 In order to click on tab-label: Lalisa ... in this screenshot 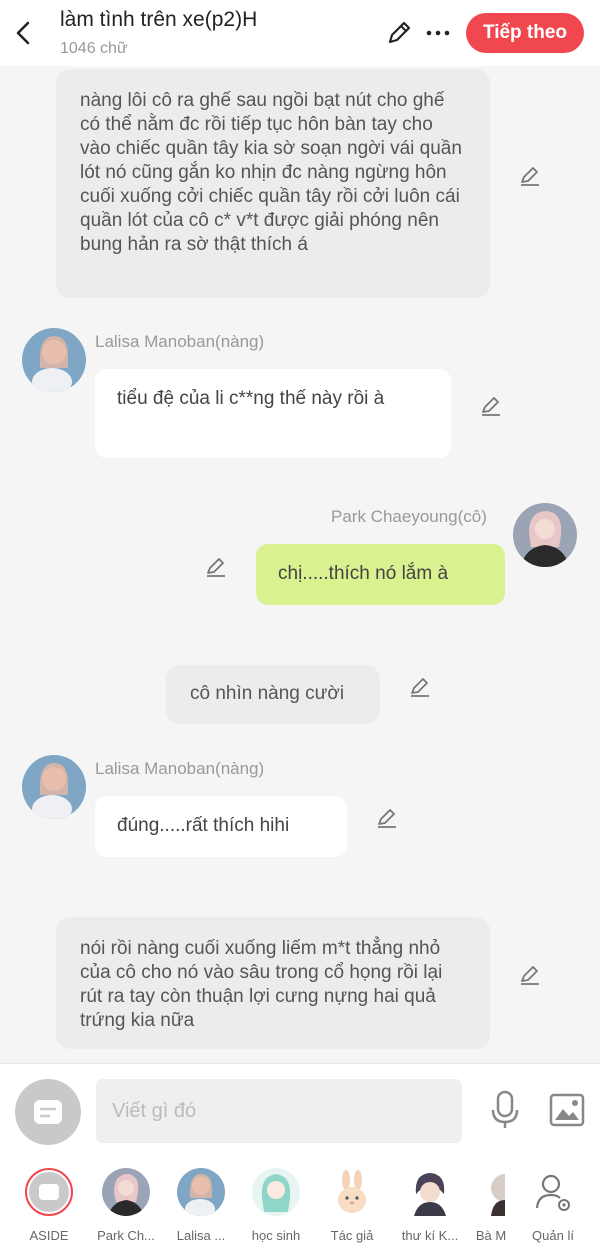, I will do `click(201, 1235)`.